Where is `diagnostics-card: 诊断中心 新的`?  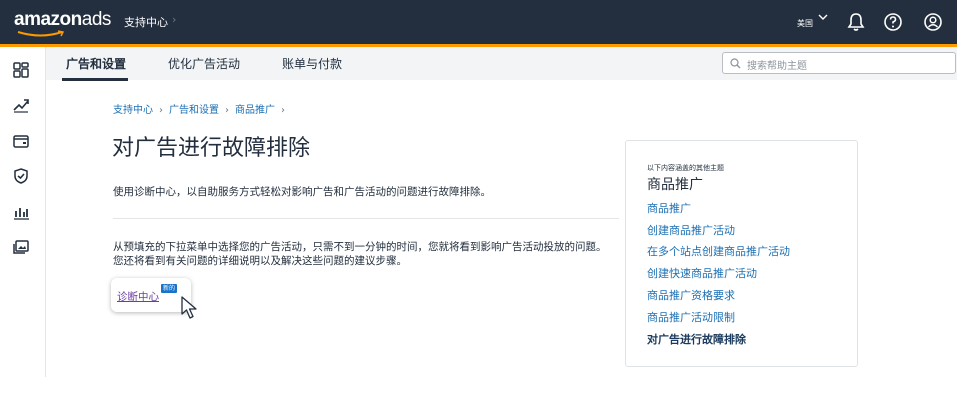 diagnostics-card: 诊断中心 新的 is located at coordinates (151, 295).